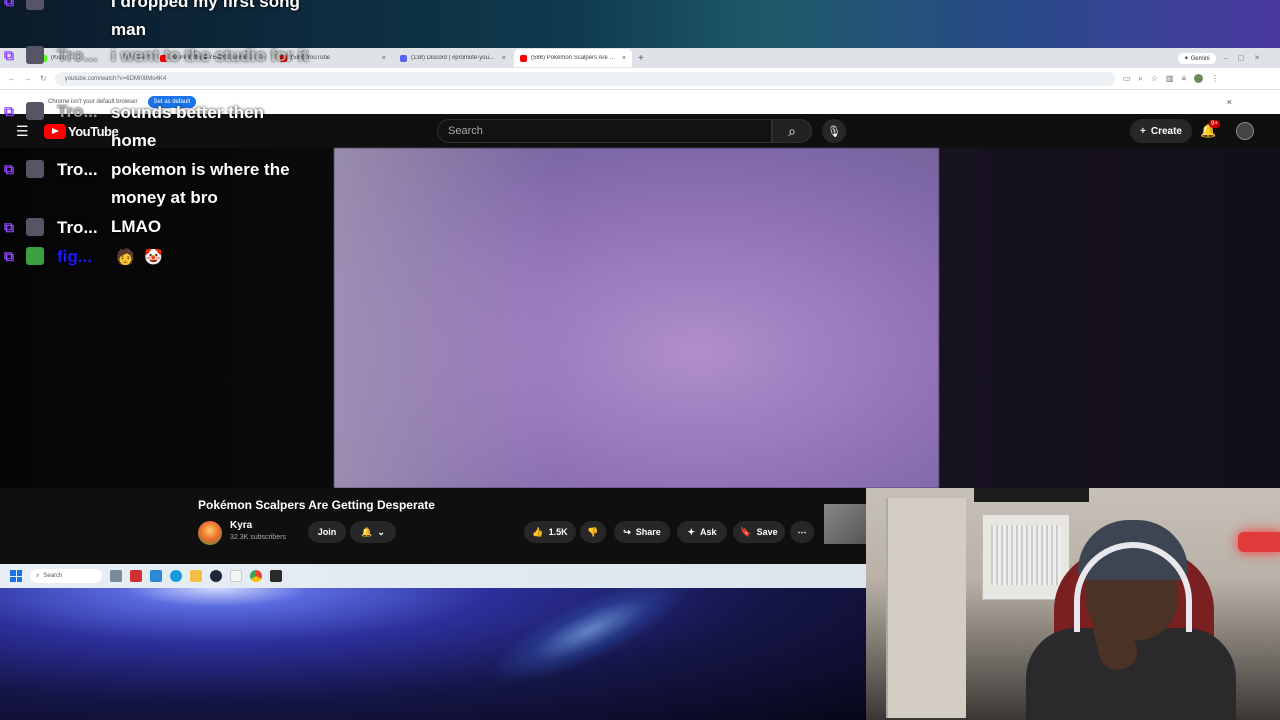 The image size is (1280, 720). I want to click on join-label: Join, so click(327, 532).